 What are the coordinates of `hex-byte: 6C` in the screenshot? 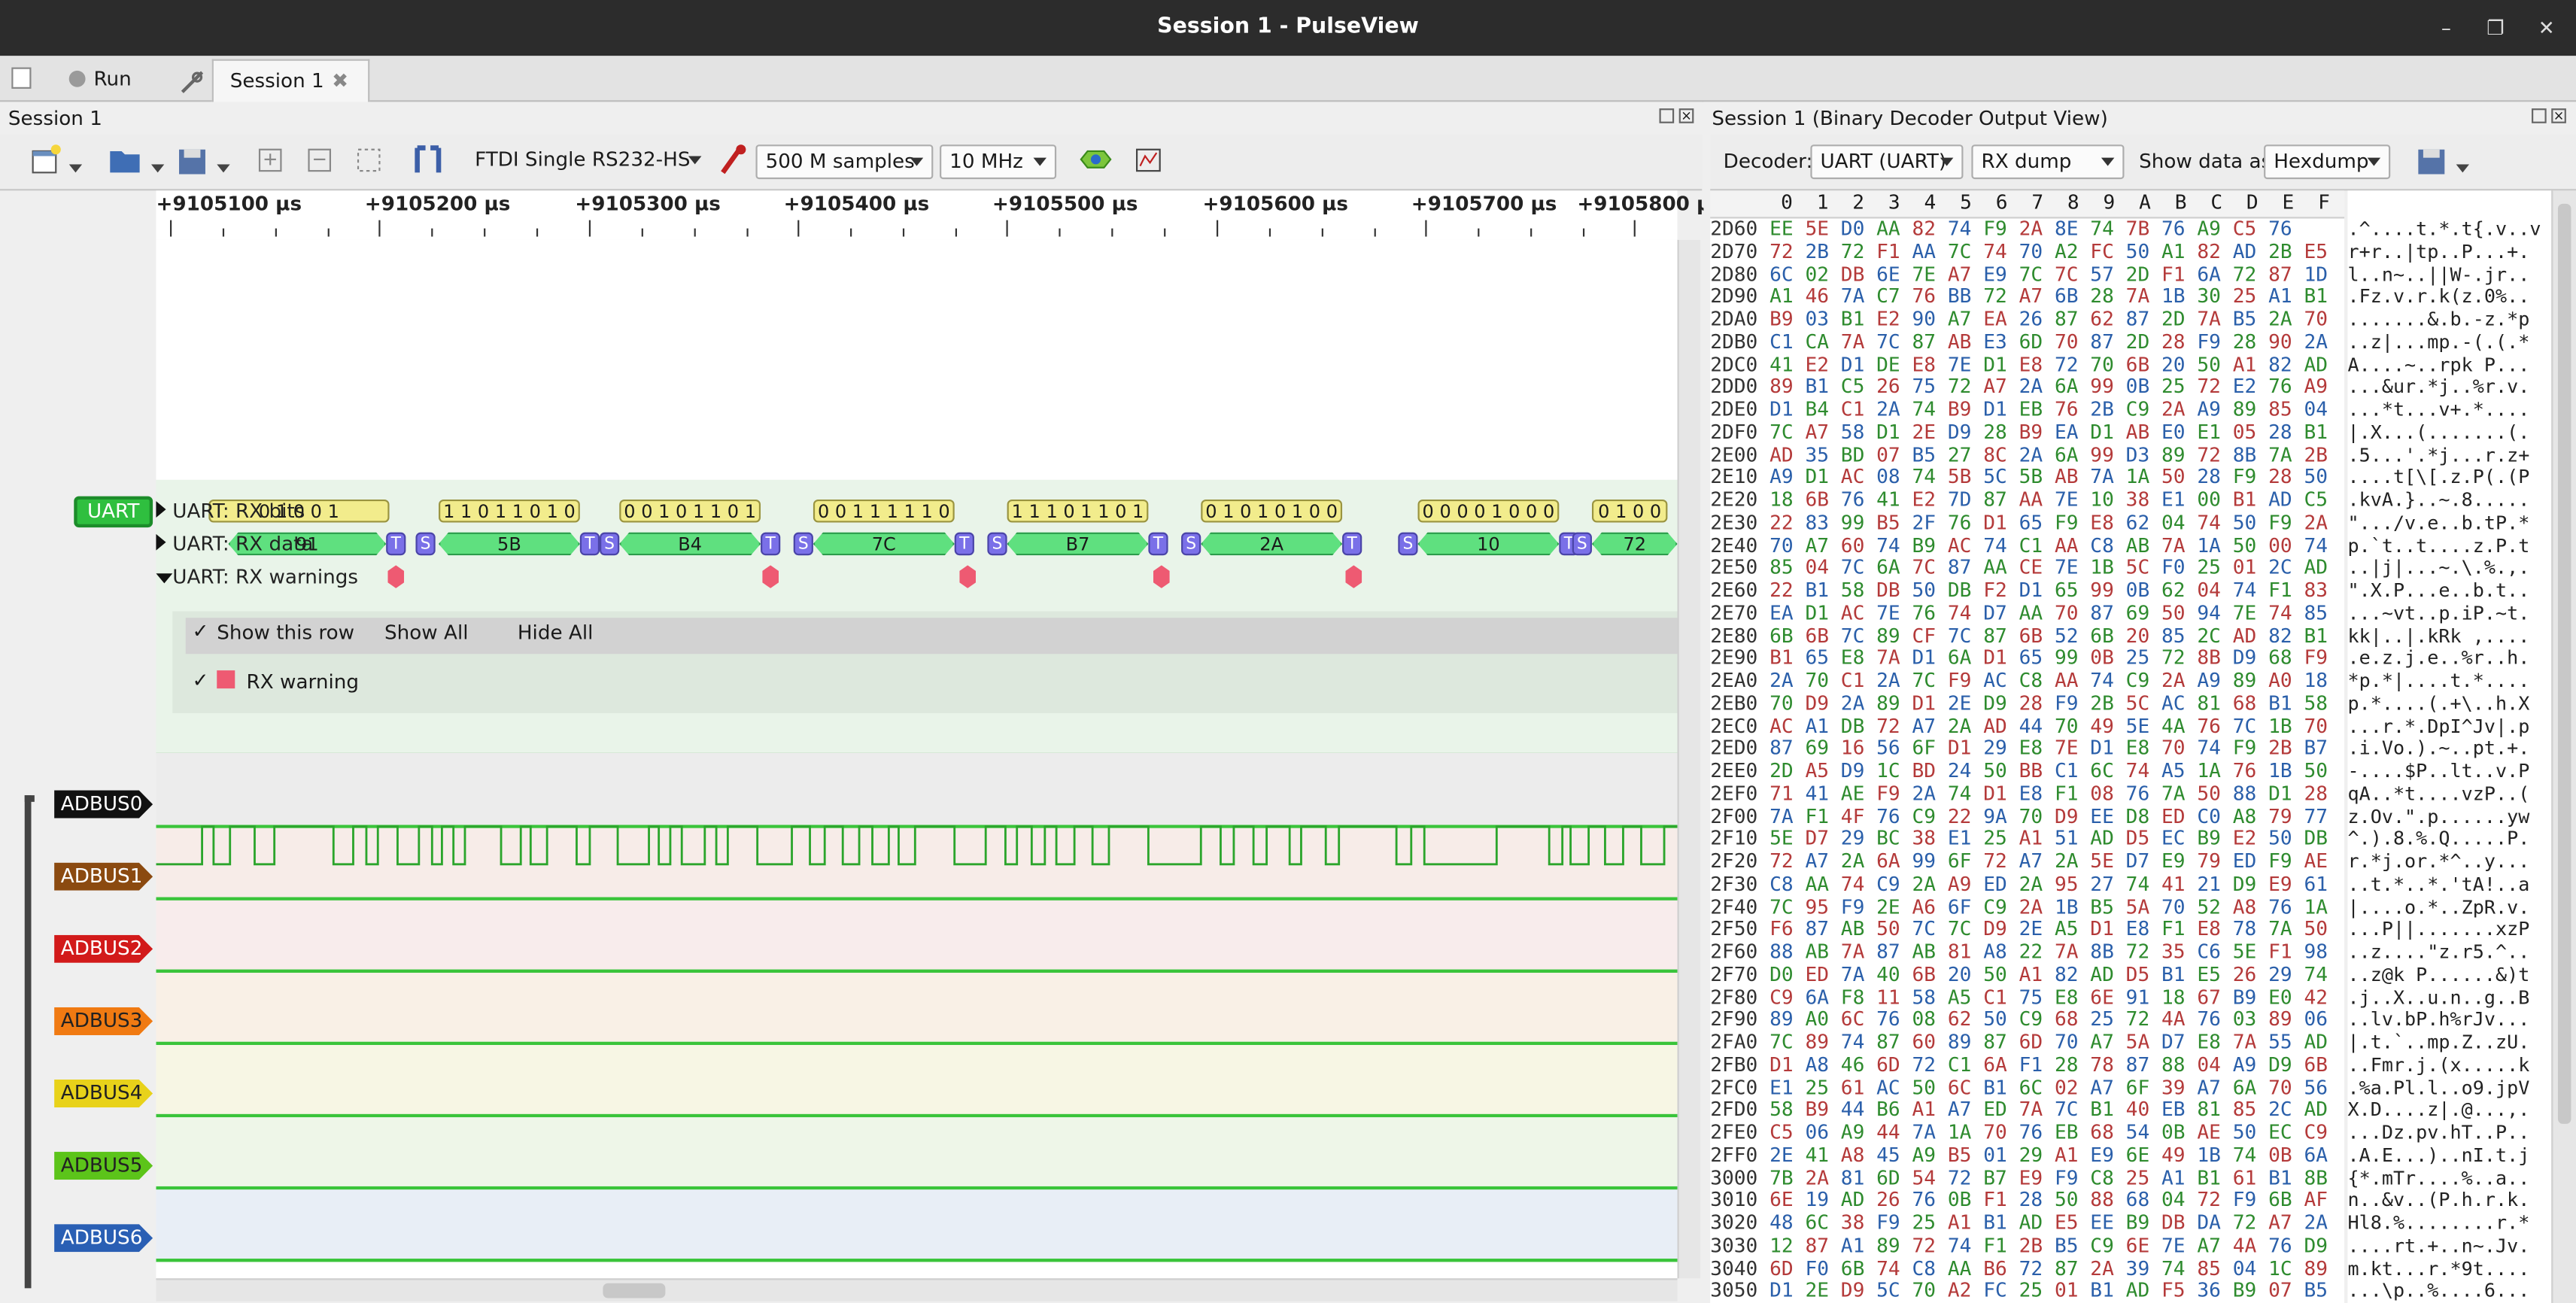 It's located at (1858, 1019).